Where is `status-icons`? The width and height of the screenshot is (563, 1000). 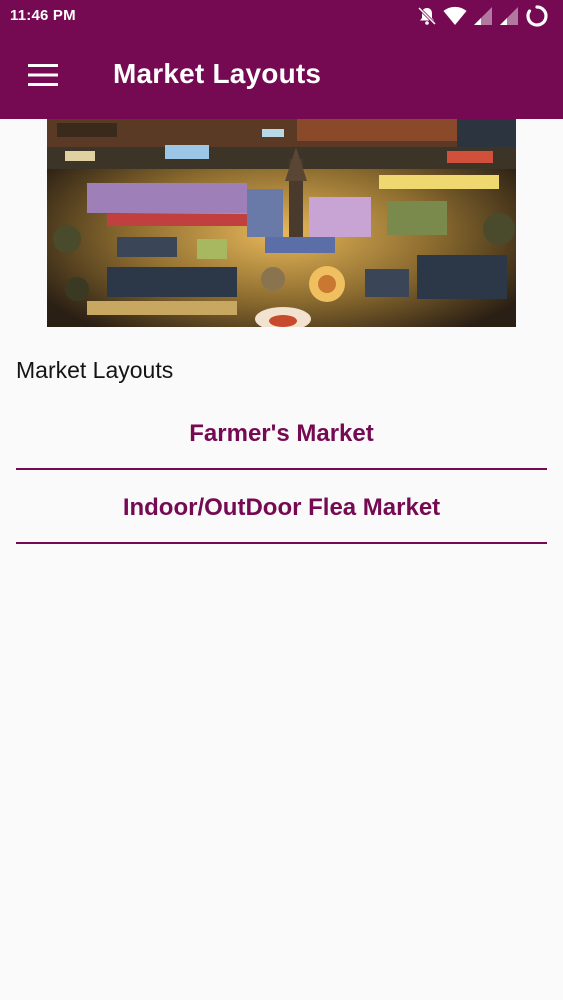
status-icons is located at coordinates (483, 16).